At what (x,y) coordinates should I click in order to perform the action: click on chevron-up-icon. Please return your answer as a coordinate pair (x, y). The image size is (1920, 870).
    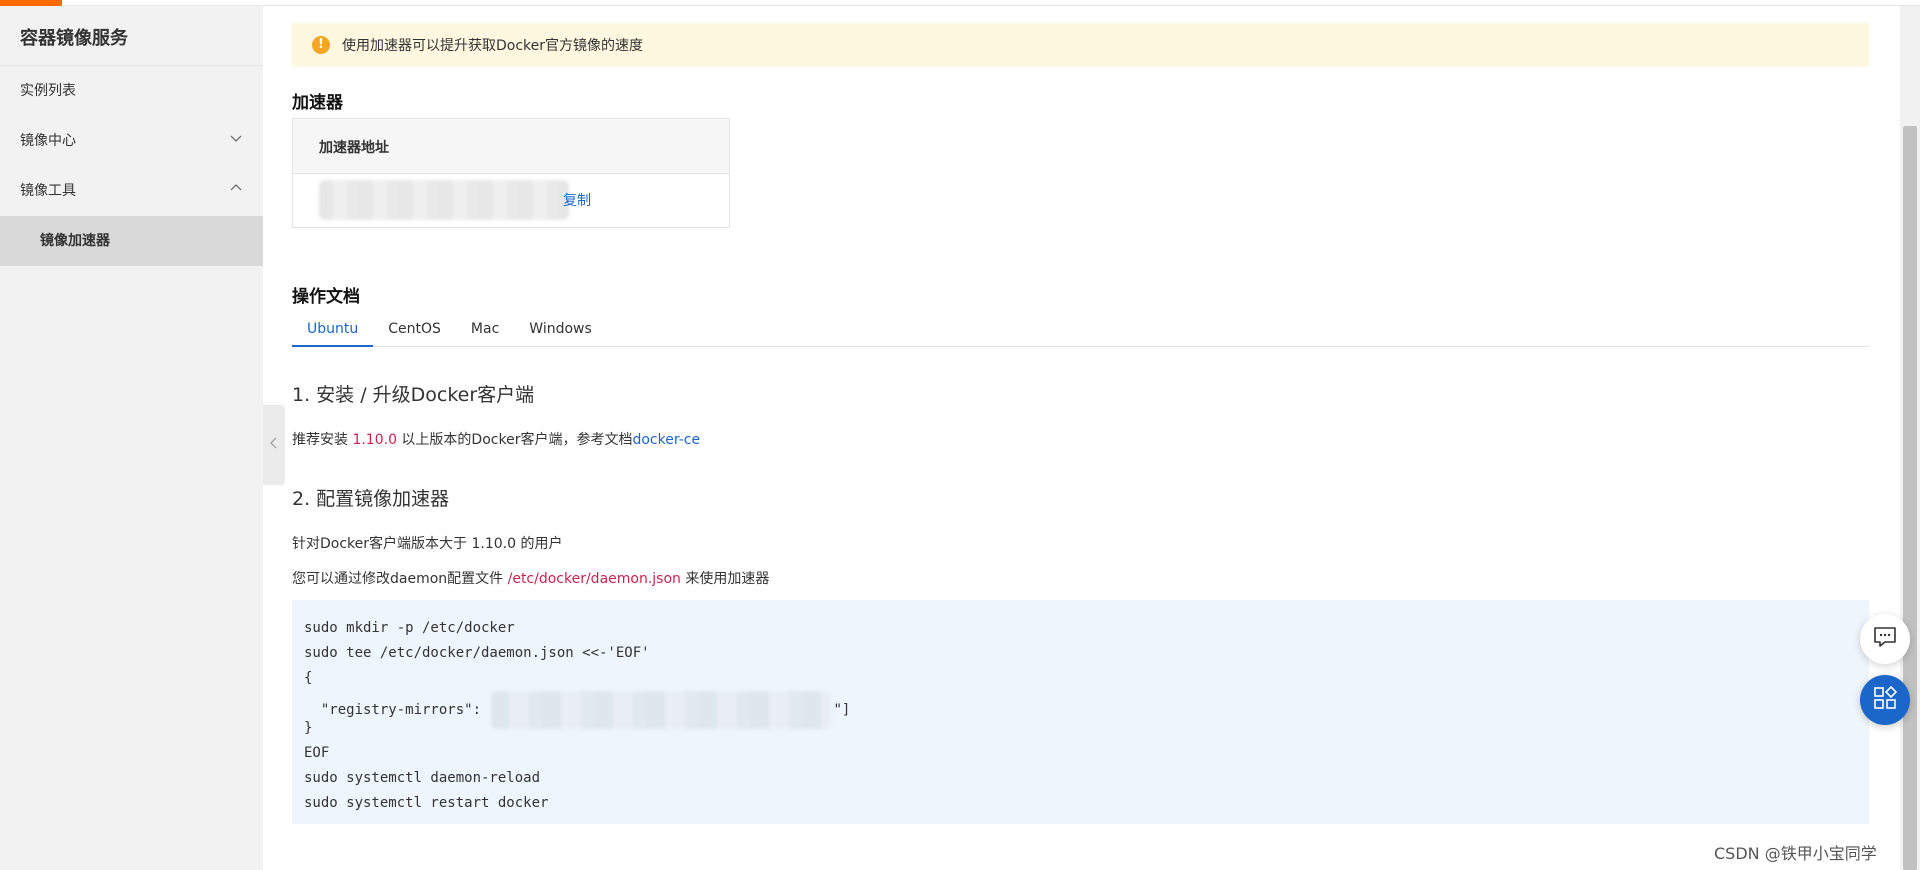
    Looking at the image, I should click on (236, 191).